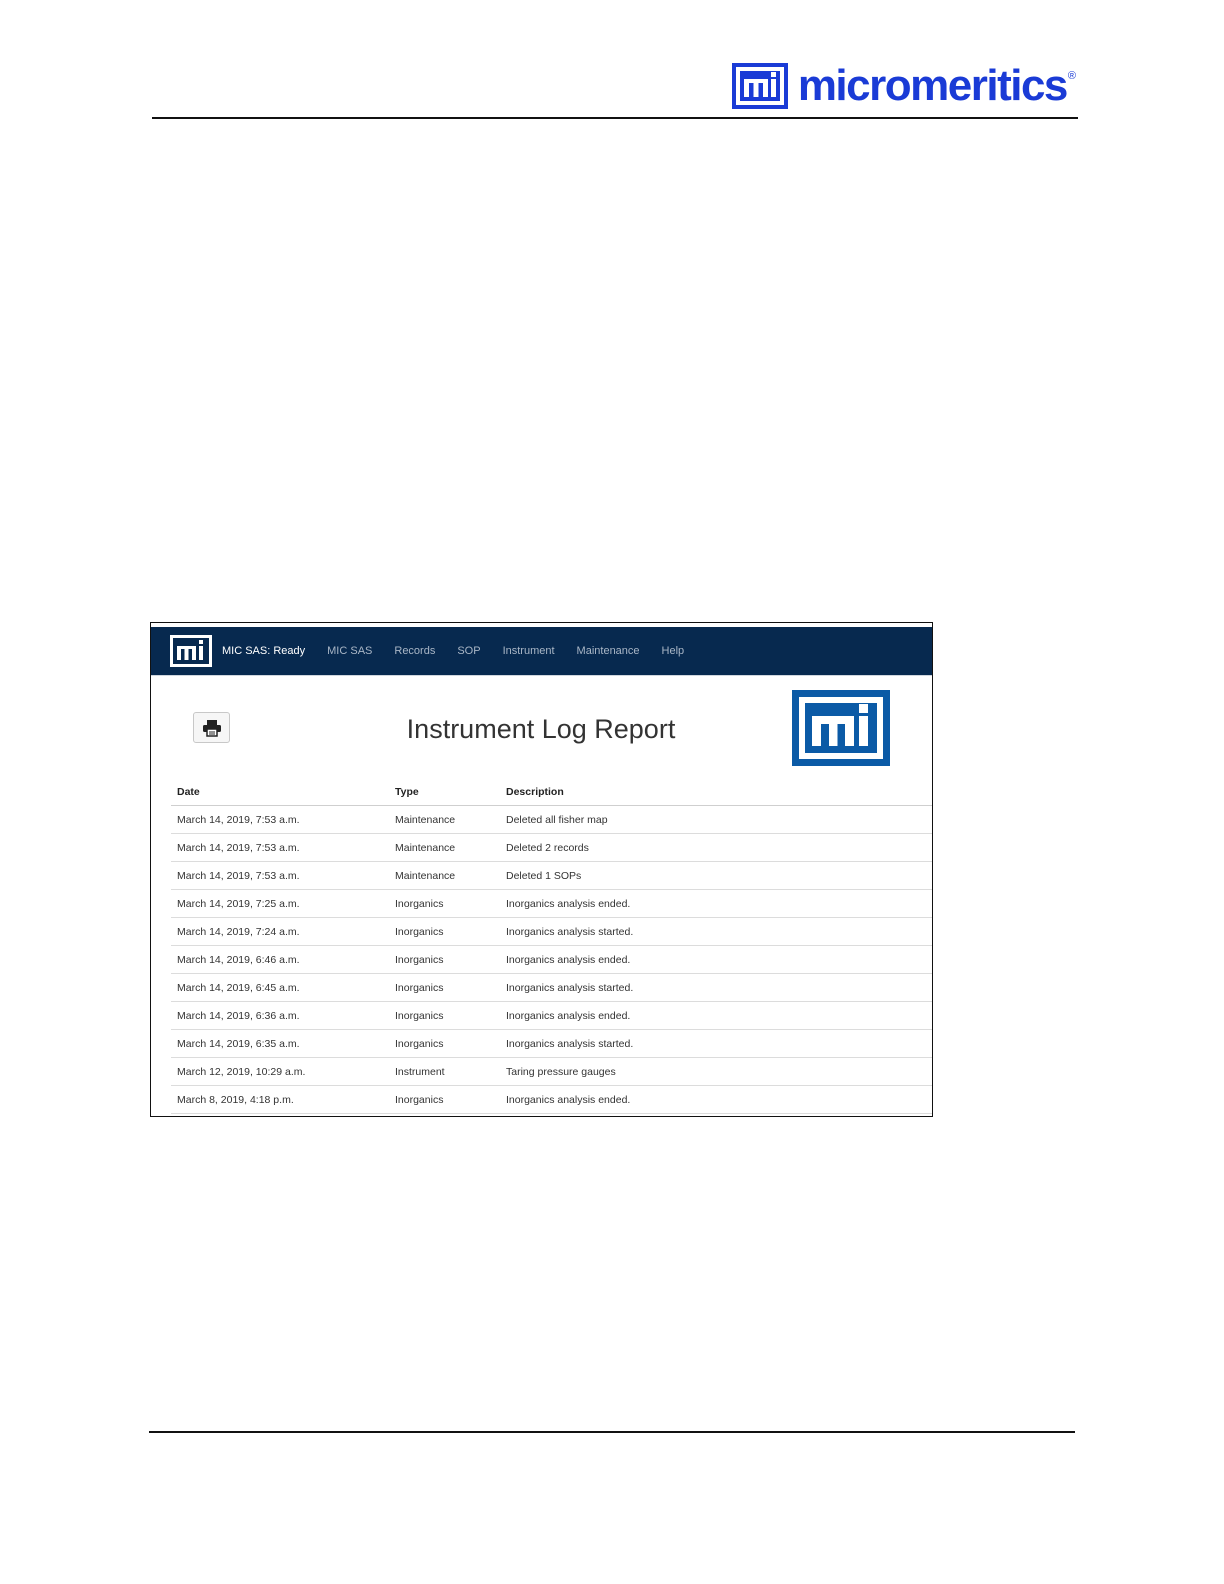  What do you see at coordinates (280, 903) in the screenshot?
I see `cell-date: March 14, 2019, 7:25 a.m.` at bounding box center [280, 903].